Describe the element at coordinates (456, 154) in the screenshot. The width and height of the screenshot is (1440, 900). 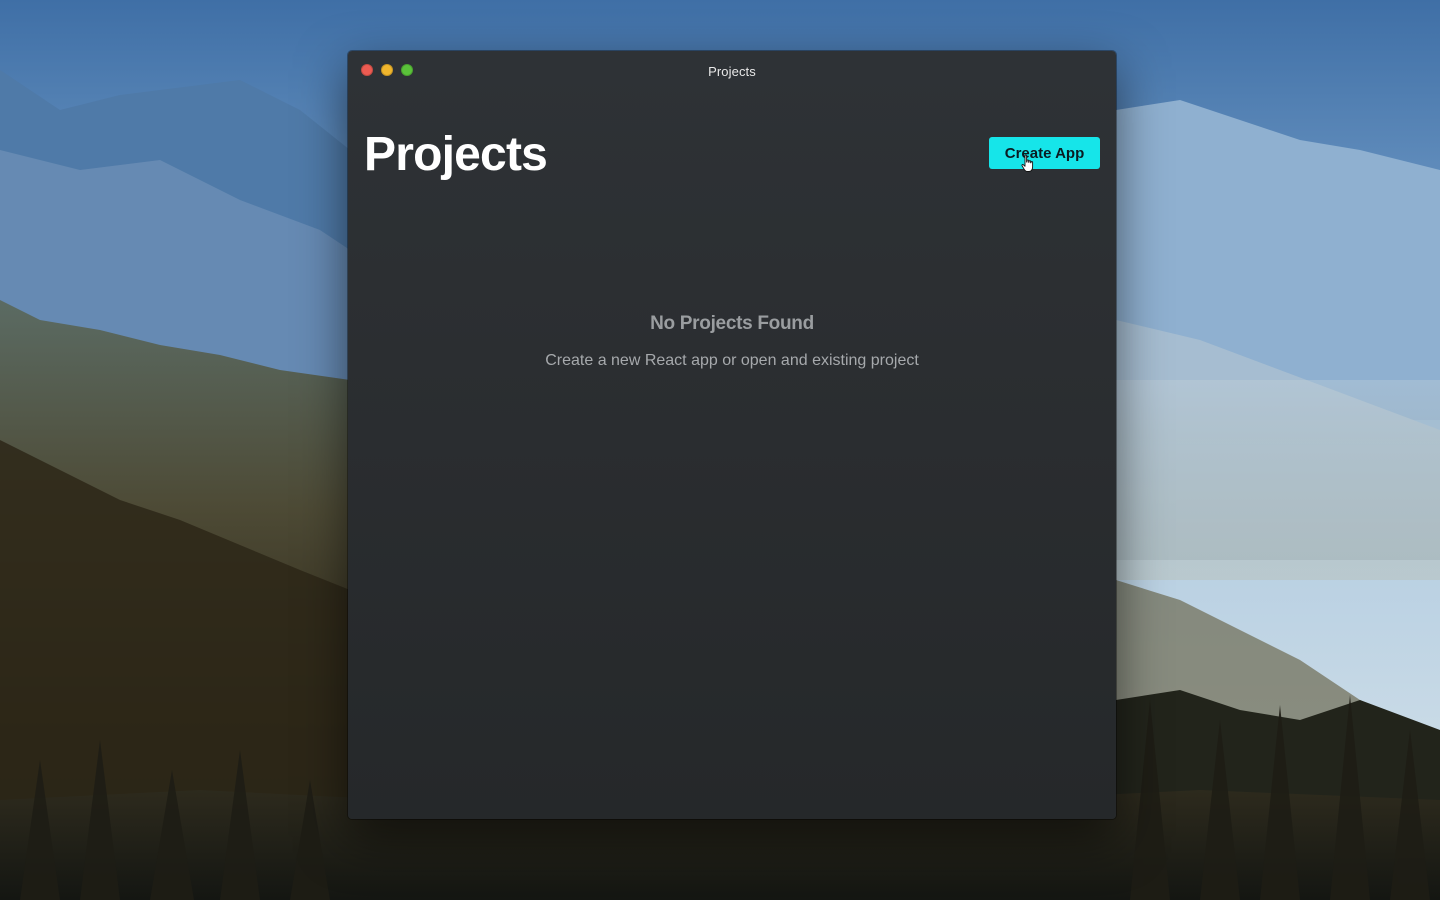
I see `page-title: Projects` at that location.